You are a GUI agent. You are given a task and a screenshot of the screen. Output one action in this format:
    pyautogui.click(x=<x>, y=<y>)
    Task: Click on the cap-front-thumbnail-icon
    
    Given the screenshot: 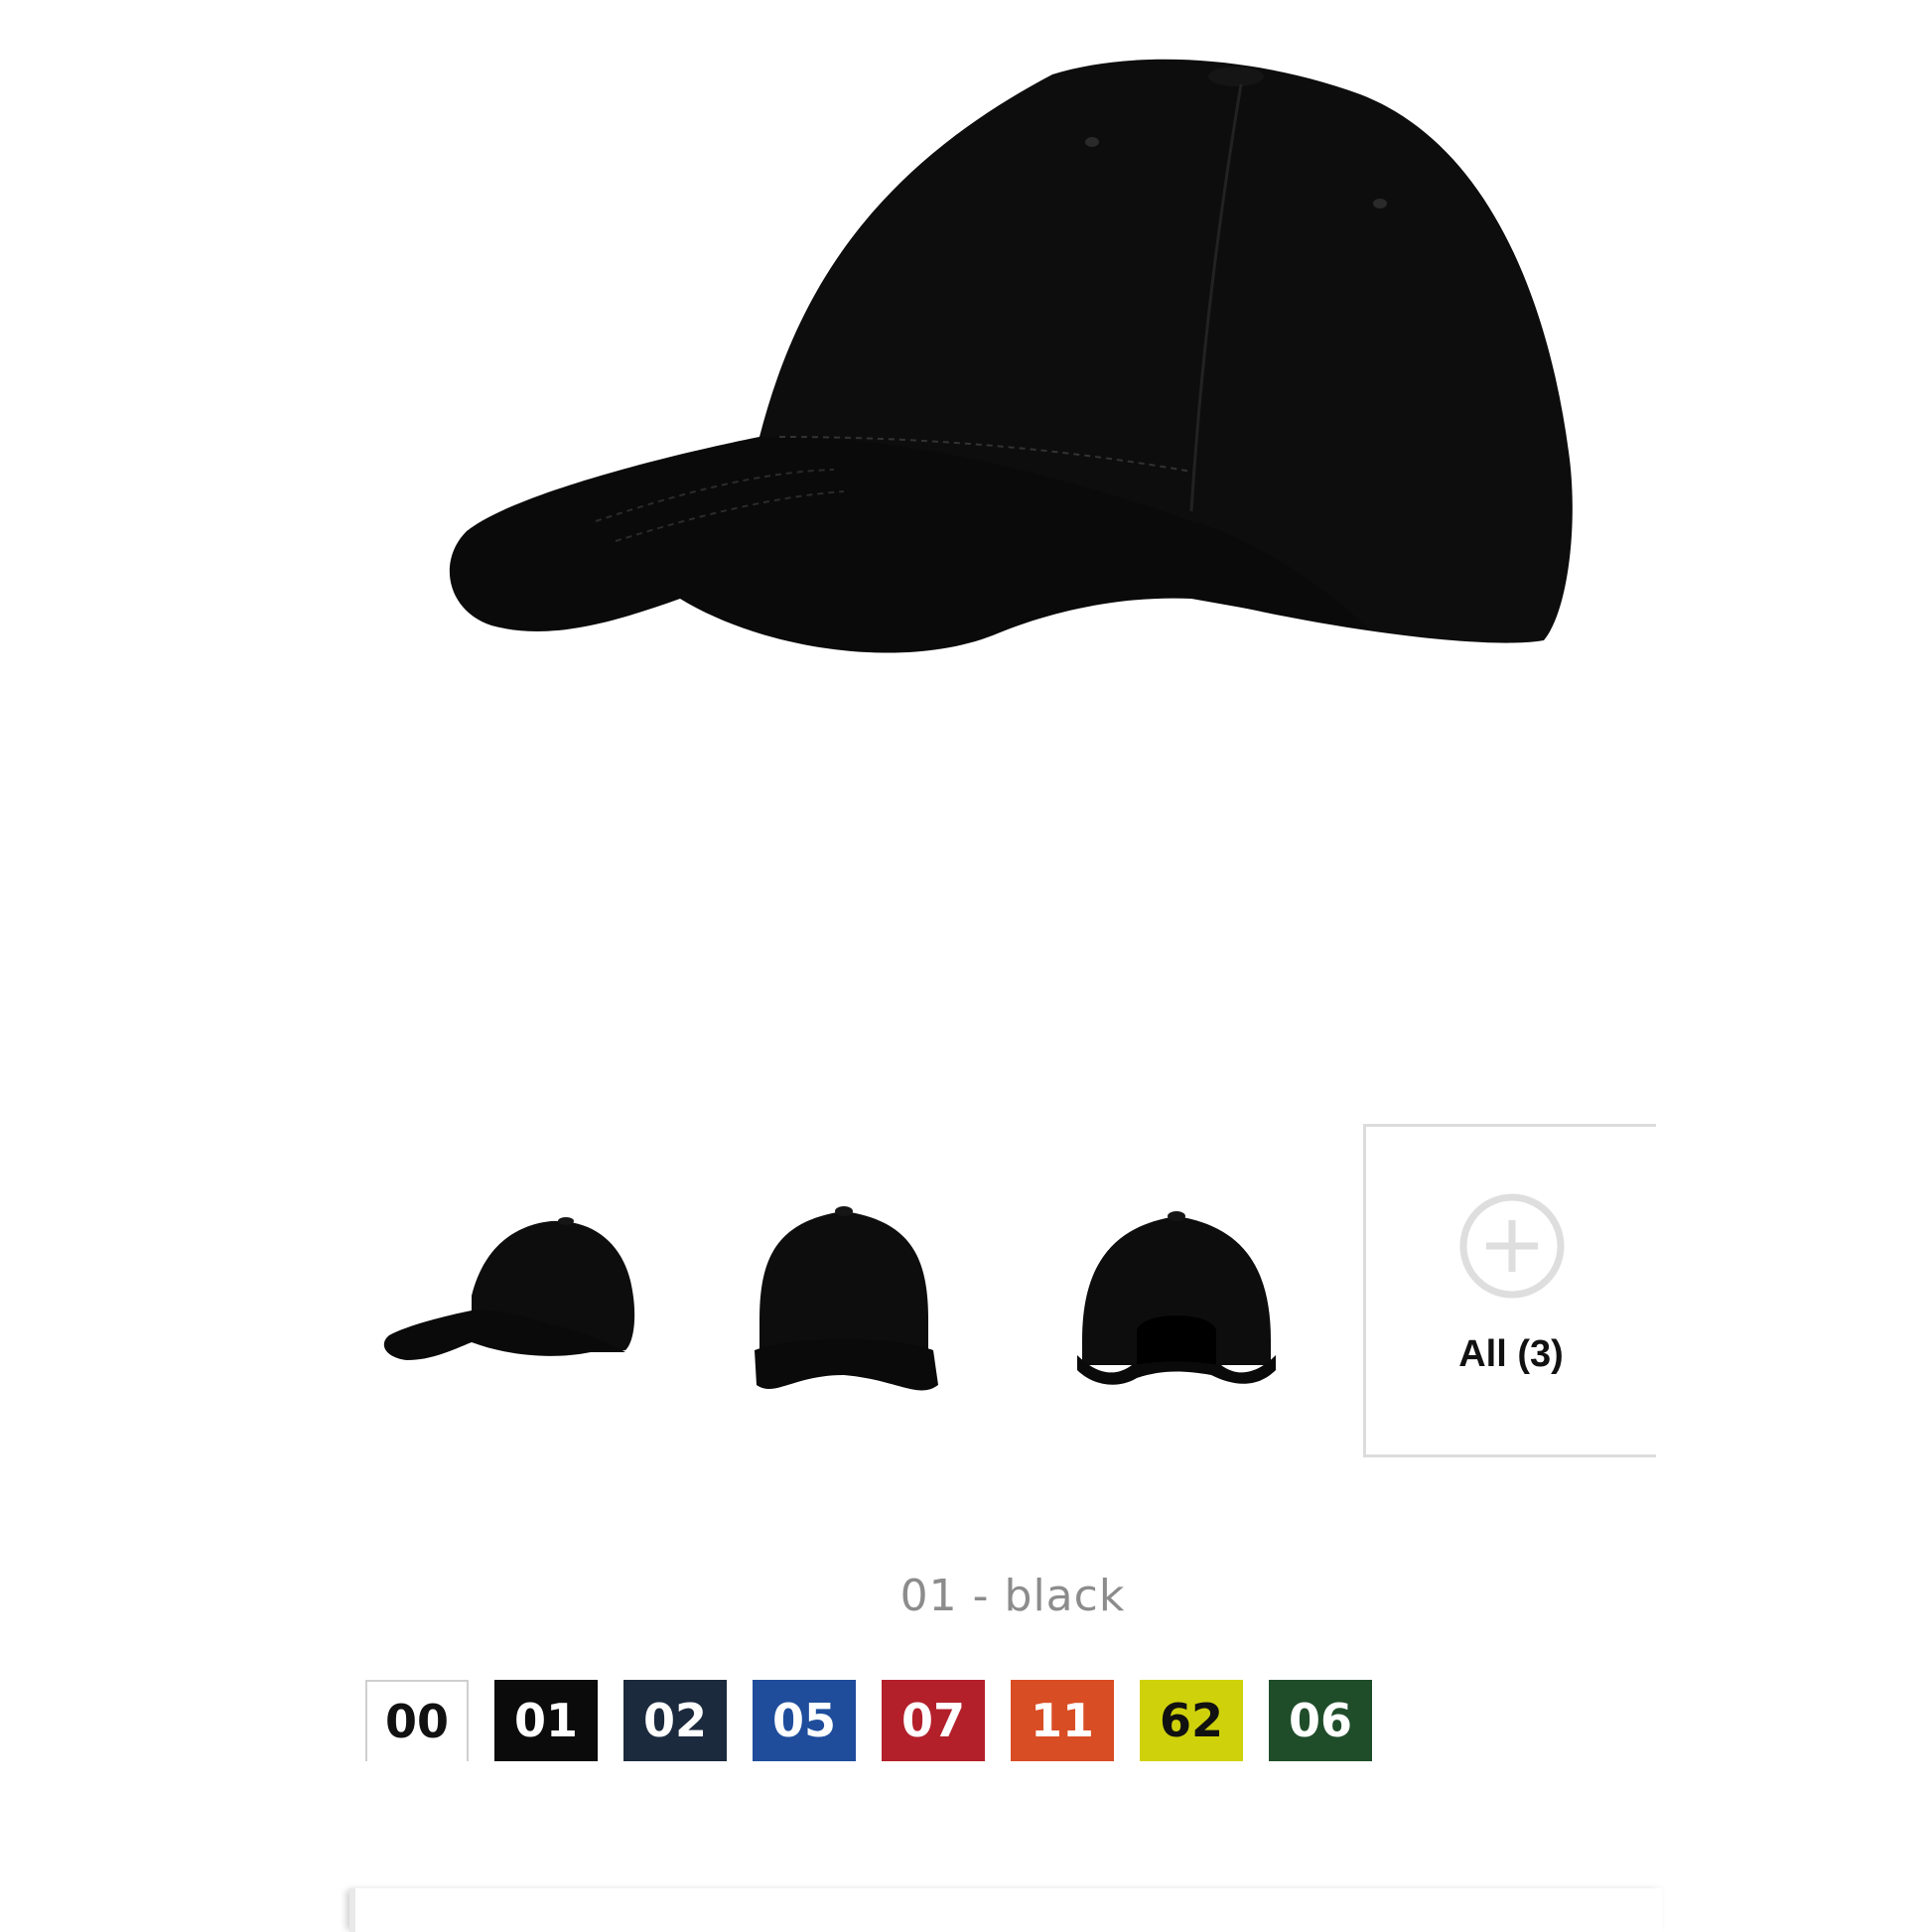 What is the action you would take?
    pyautogui.click(x=846, y=1298)
    